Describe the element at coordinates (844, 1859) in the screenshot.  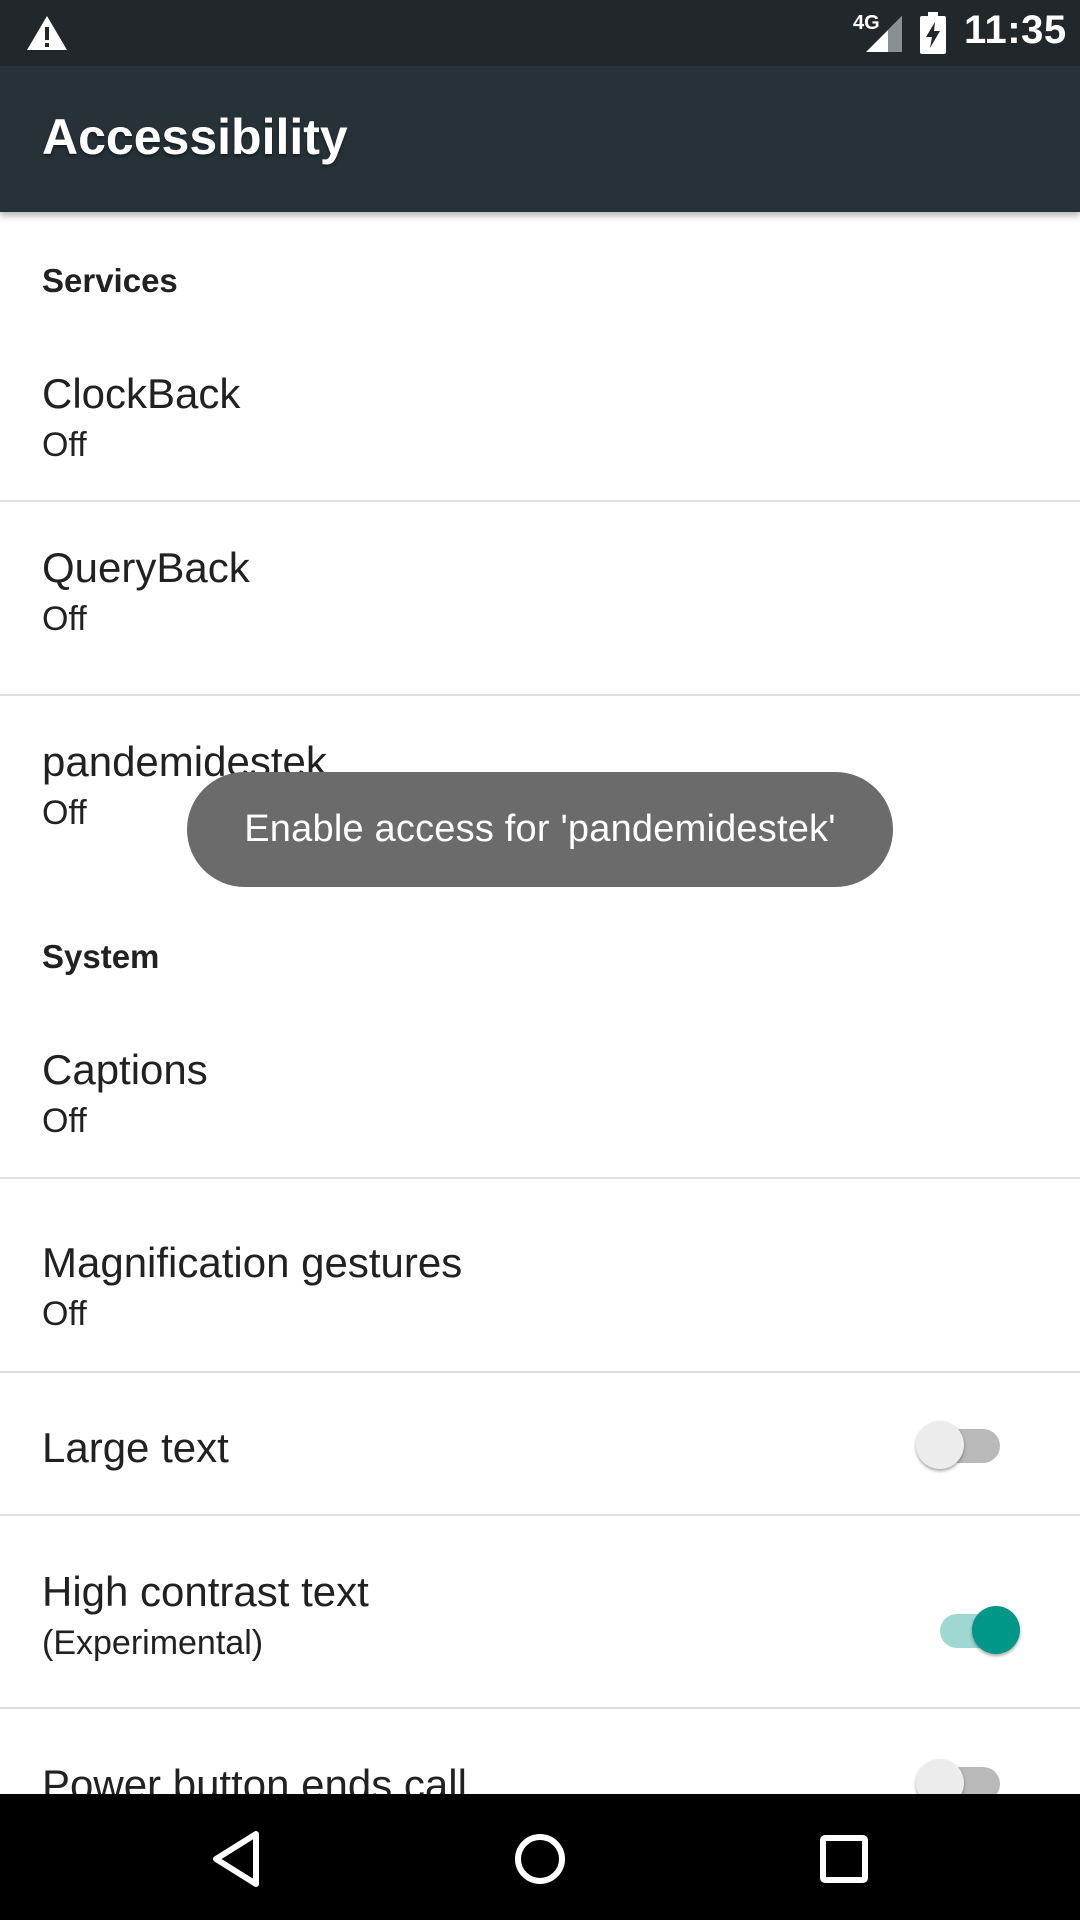
I see `recents-icon` at that location.